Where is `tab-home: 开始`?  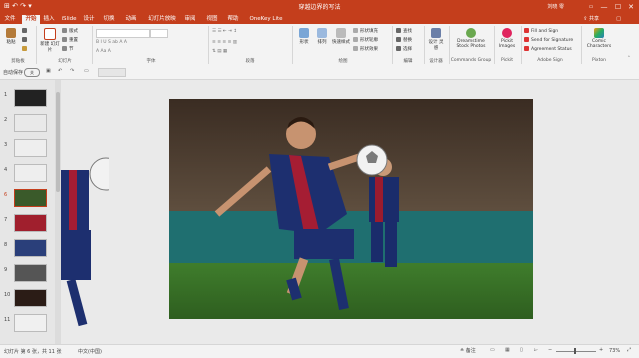 tab-home: 开始 is located at coordinates (31, 19).